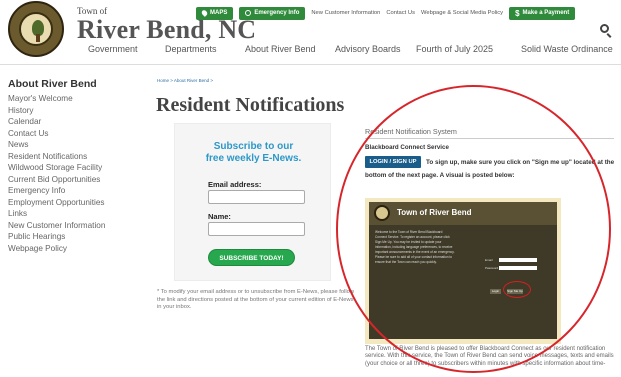 This screenshot has height=377, width=621. Describe the element at coordinates (83, 122) in the screenshot. I see `sidebar-item-calendar: Calendar` at that location.